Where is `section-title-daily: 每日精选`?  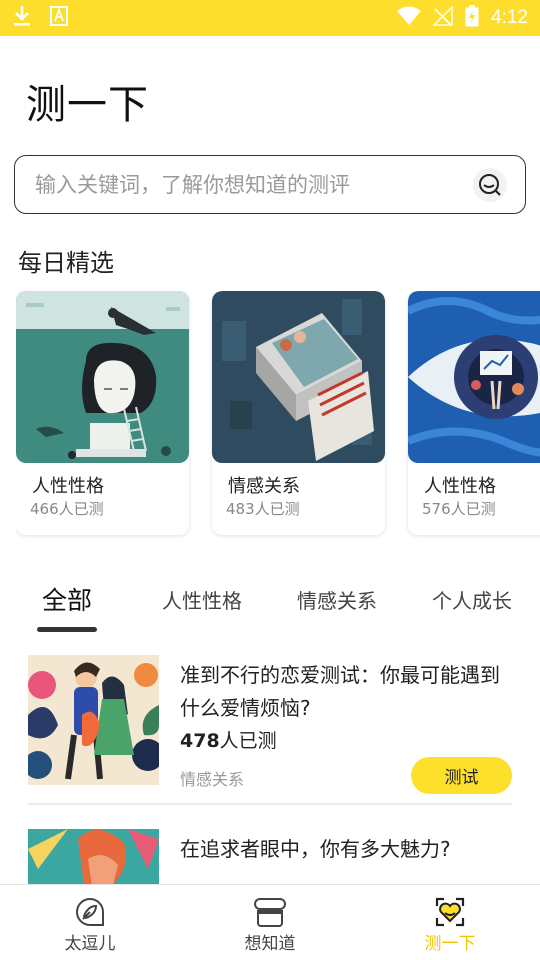 section-title-daily: 每日精选 is located at coordinates (66, 263).